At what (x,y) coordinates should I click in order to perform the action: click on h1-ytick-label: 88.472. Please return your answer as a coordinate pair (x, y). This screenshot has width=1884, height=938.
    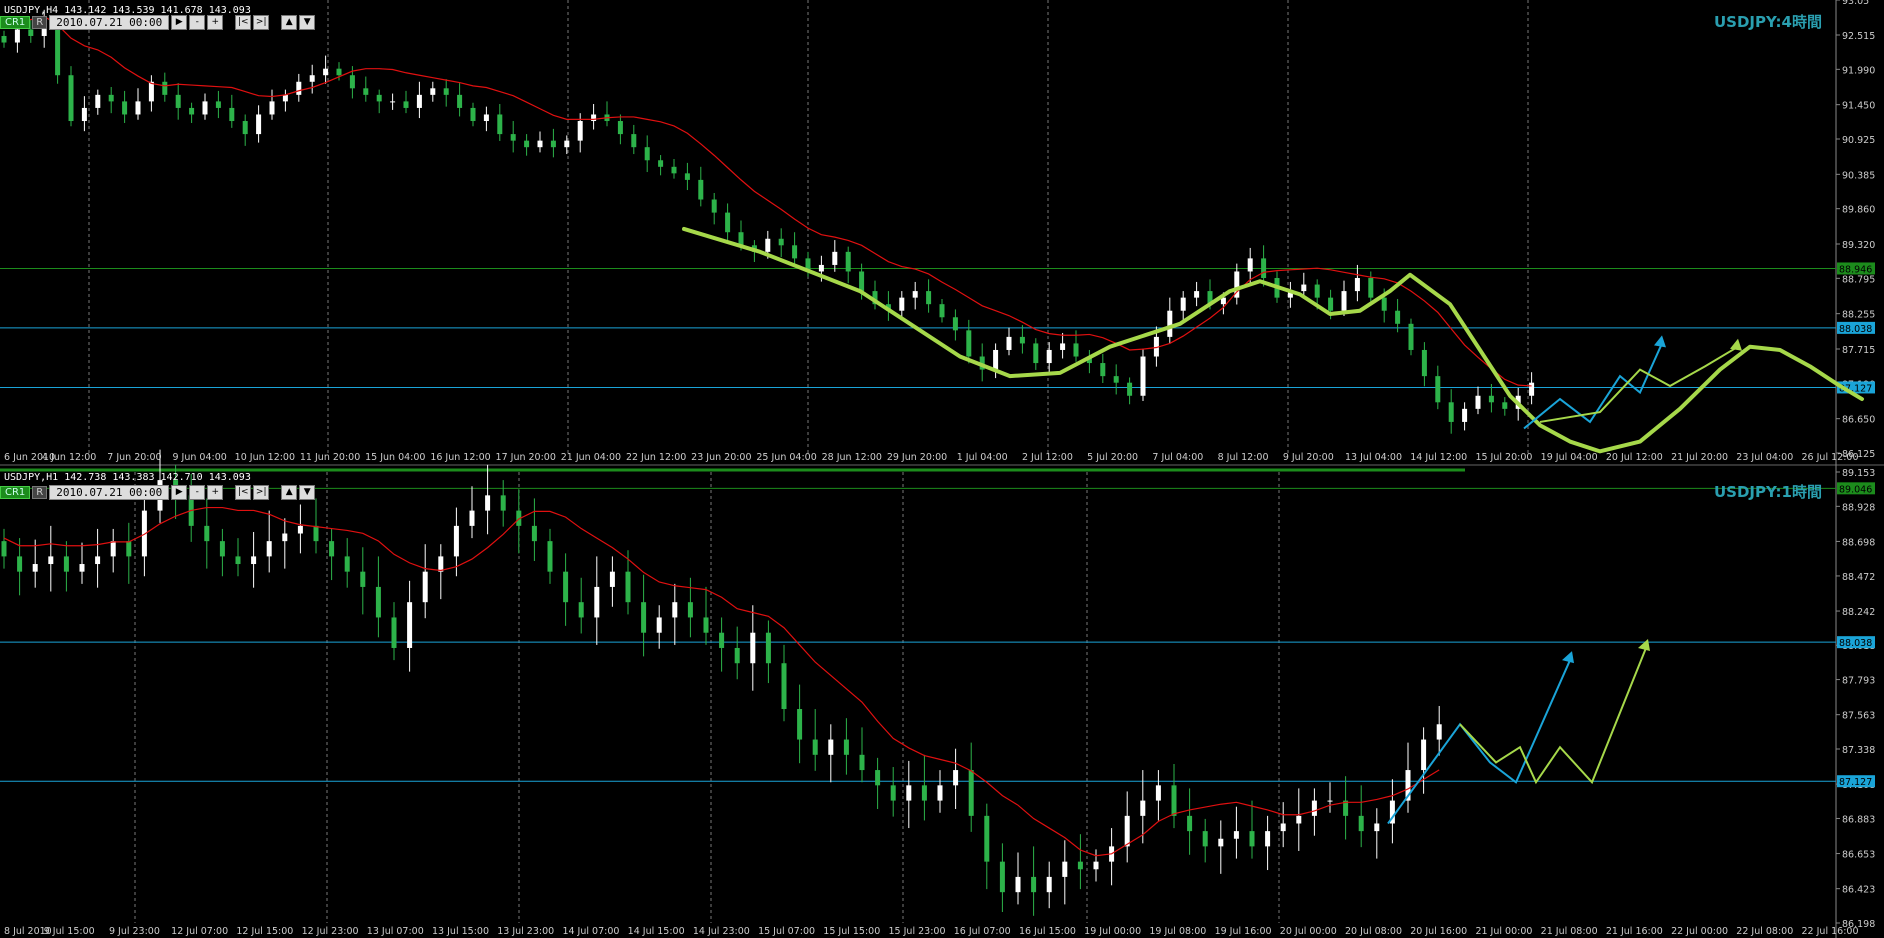
    Looking at the image, I should click on (1858, 577).